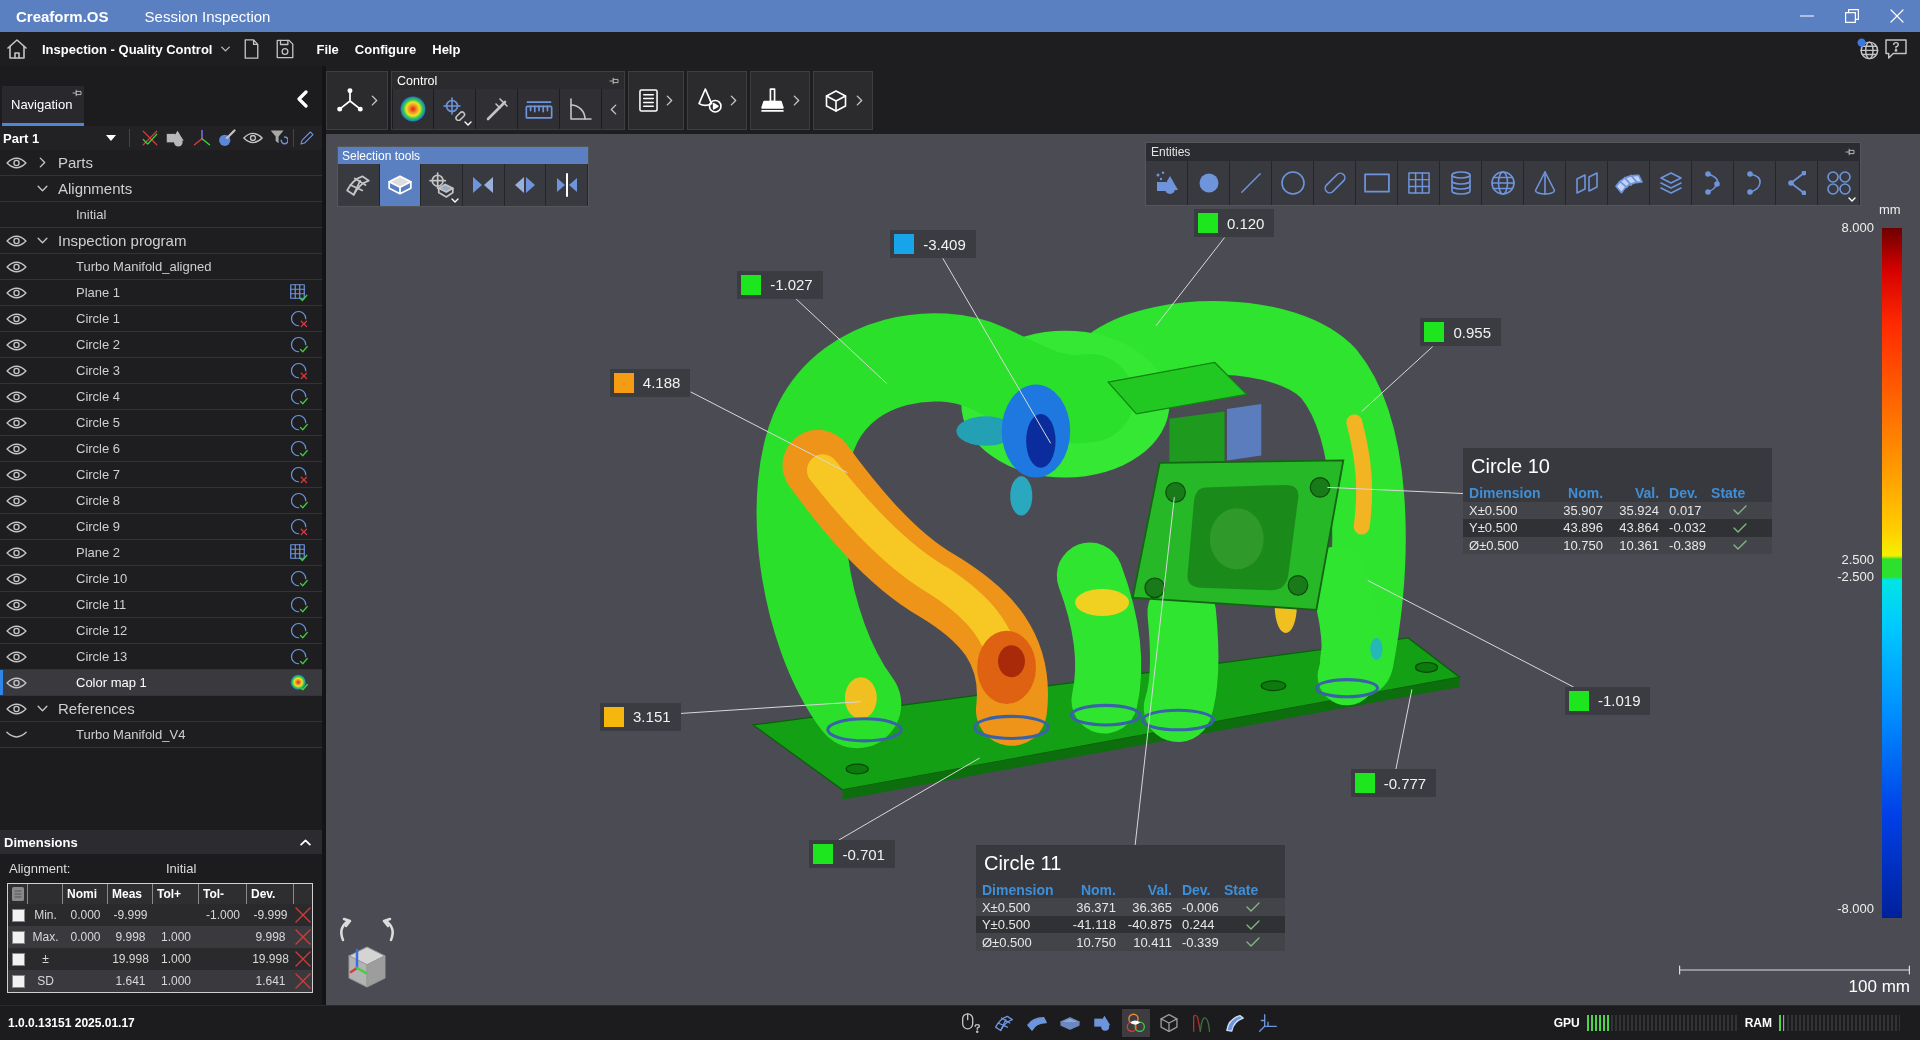 The image size is (1920, 1040). I want to click on tree-item: Color map 1, so click(161, 683).